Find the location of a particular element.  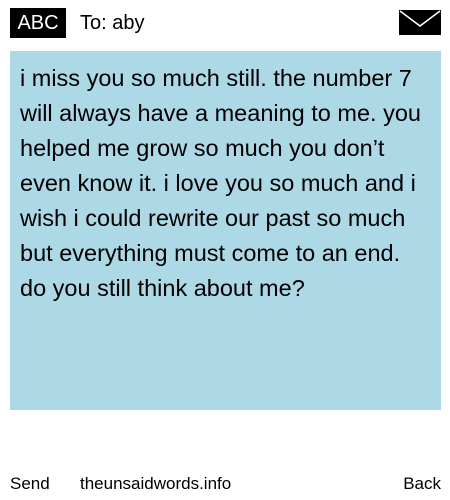

footer: Send theunsaidwords.info Back is located at coordinates (225, 484).